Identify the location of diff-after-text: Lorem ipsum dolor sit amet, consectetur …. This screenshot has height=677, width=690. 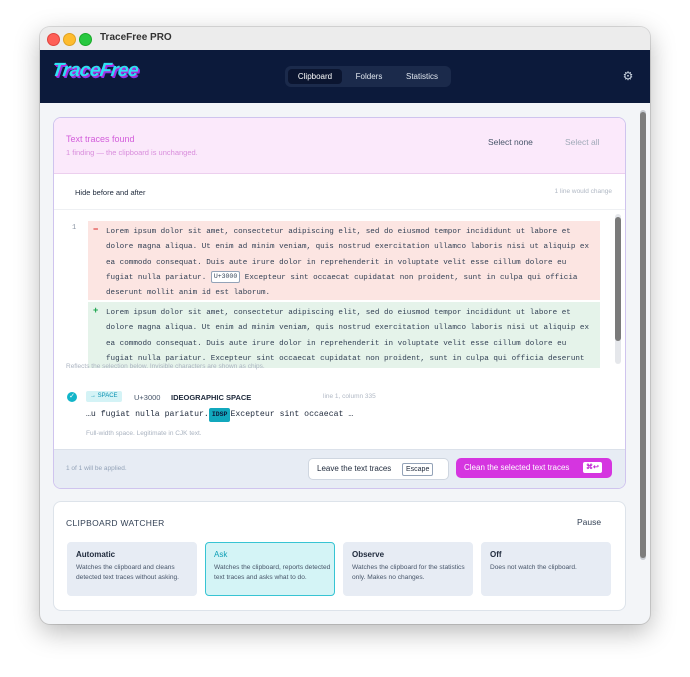
(348, 336).